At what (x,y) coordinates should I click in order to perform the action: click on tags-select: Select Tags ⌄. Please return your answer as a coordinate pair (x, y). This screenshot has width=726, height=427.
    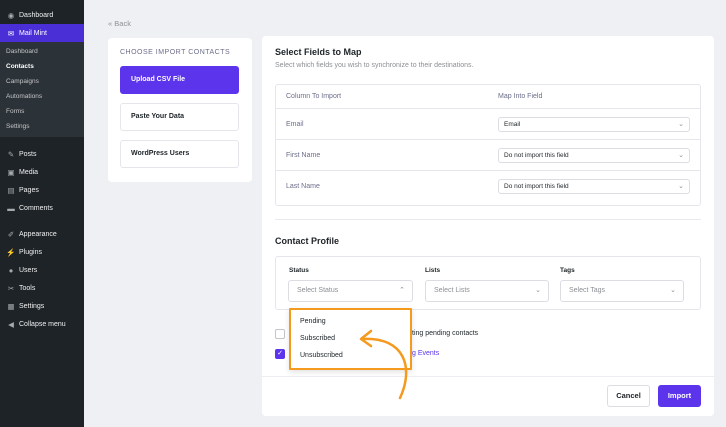
    Looking at the image, I should click on (622, 291).